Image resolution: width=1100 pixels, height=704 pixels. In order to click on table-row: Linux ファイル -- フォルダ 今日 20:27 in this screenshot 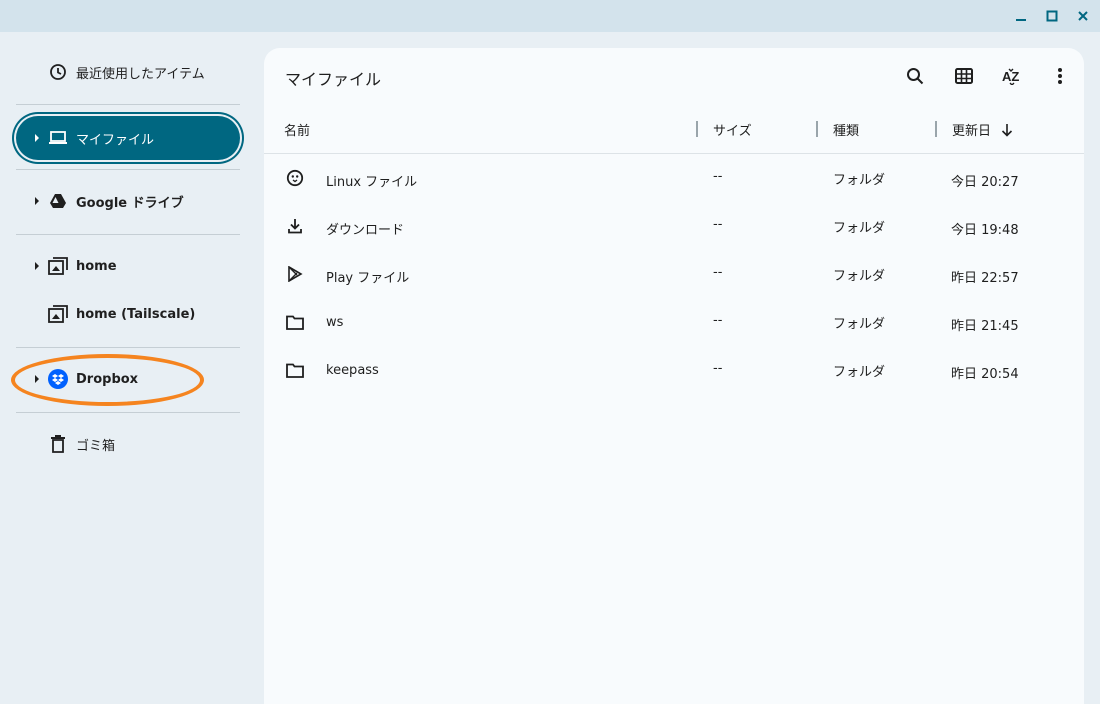, I will do `click(674, 178)`.